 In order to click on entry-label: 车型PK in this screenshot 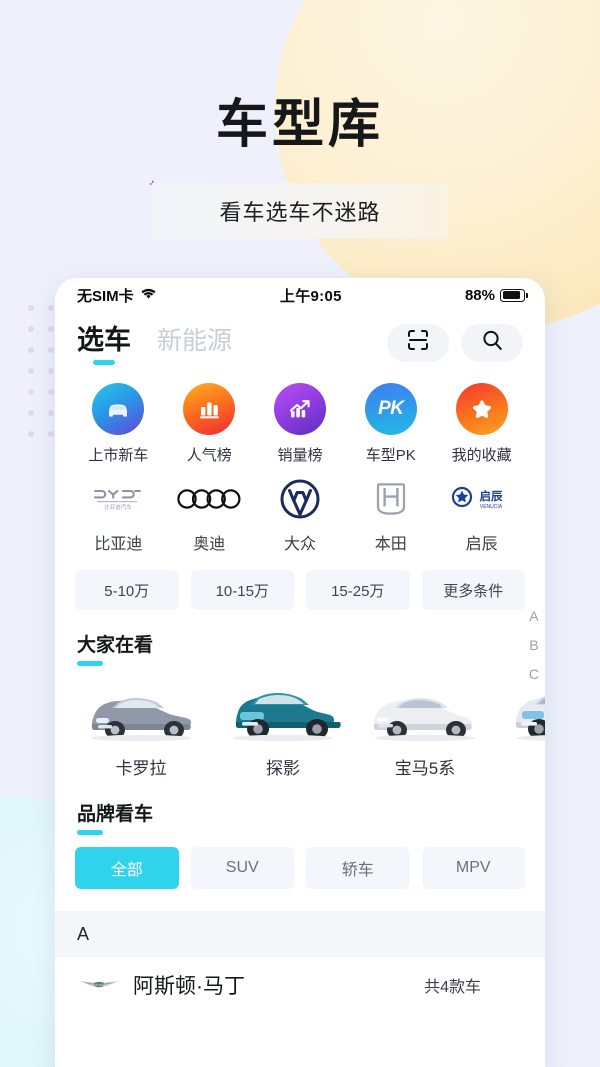, I will do `click(390, 455)`.